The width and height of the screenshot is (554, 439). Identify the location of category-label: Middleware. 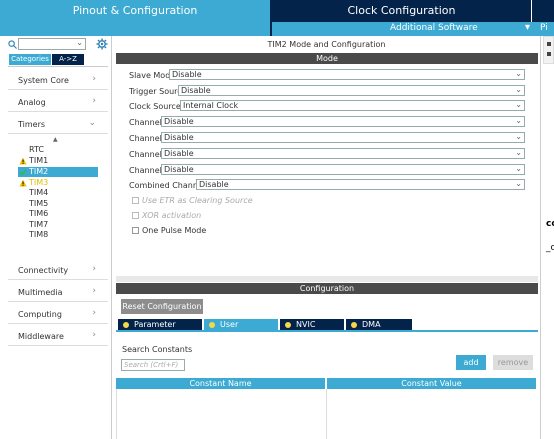
(41, 336).